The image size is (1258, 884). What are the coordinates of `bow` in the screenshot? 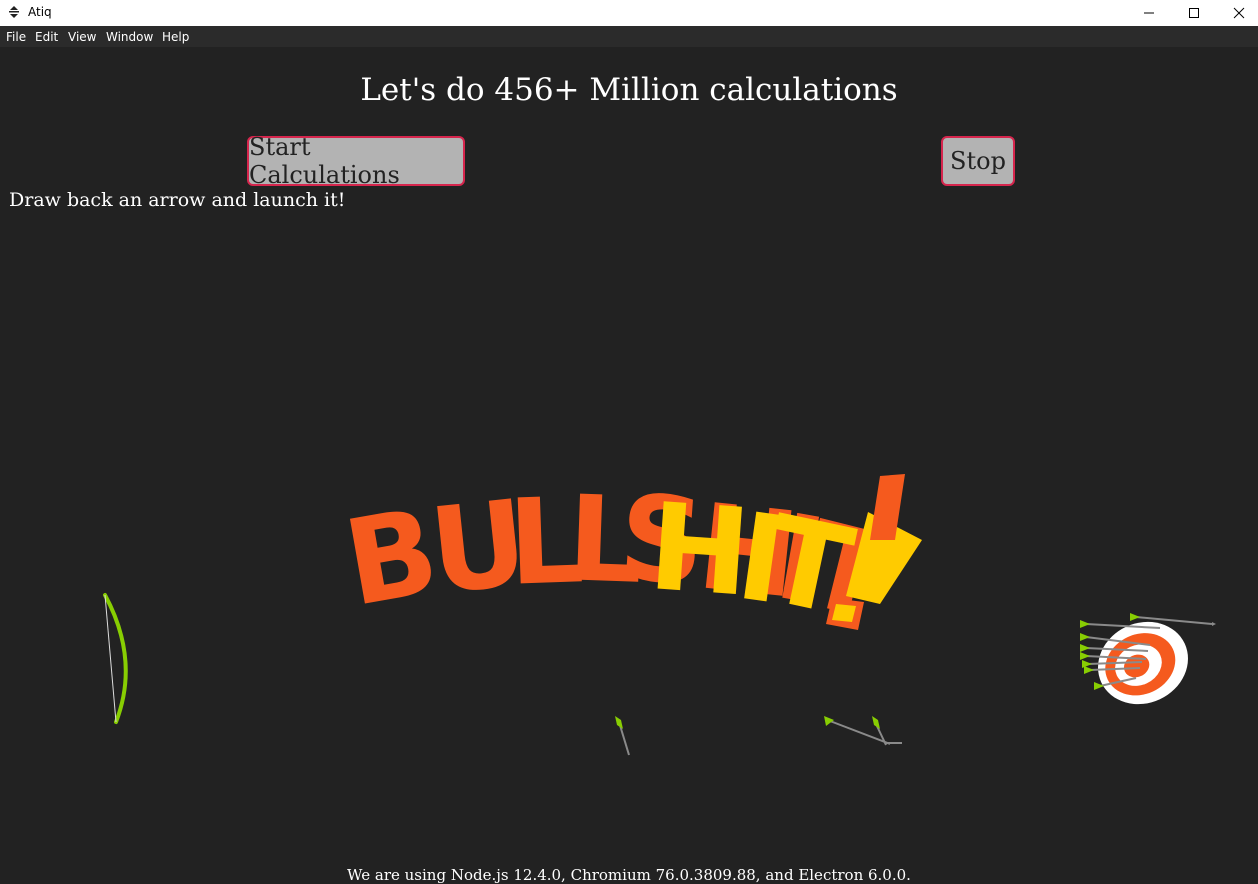 It's located at (115, 658).